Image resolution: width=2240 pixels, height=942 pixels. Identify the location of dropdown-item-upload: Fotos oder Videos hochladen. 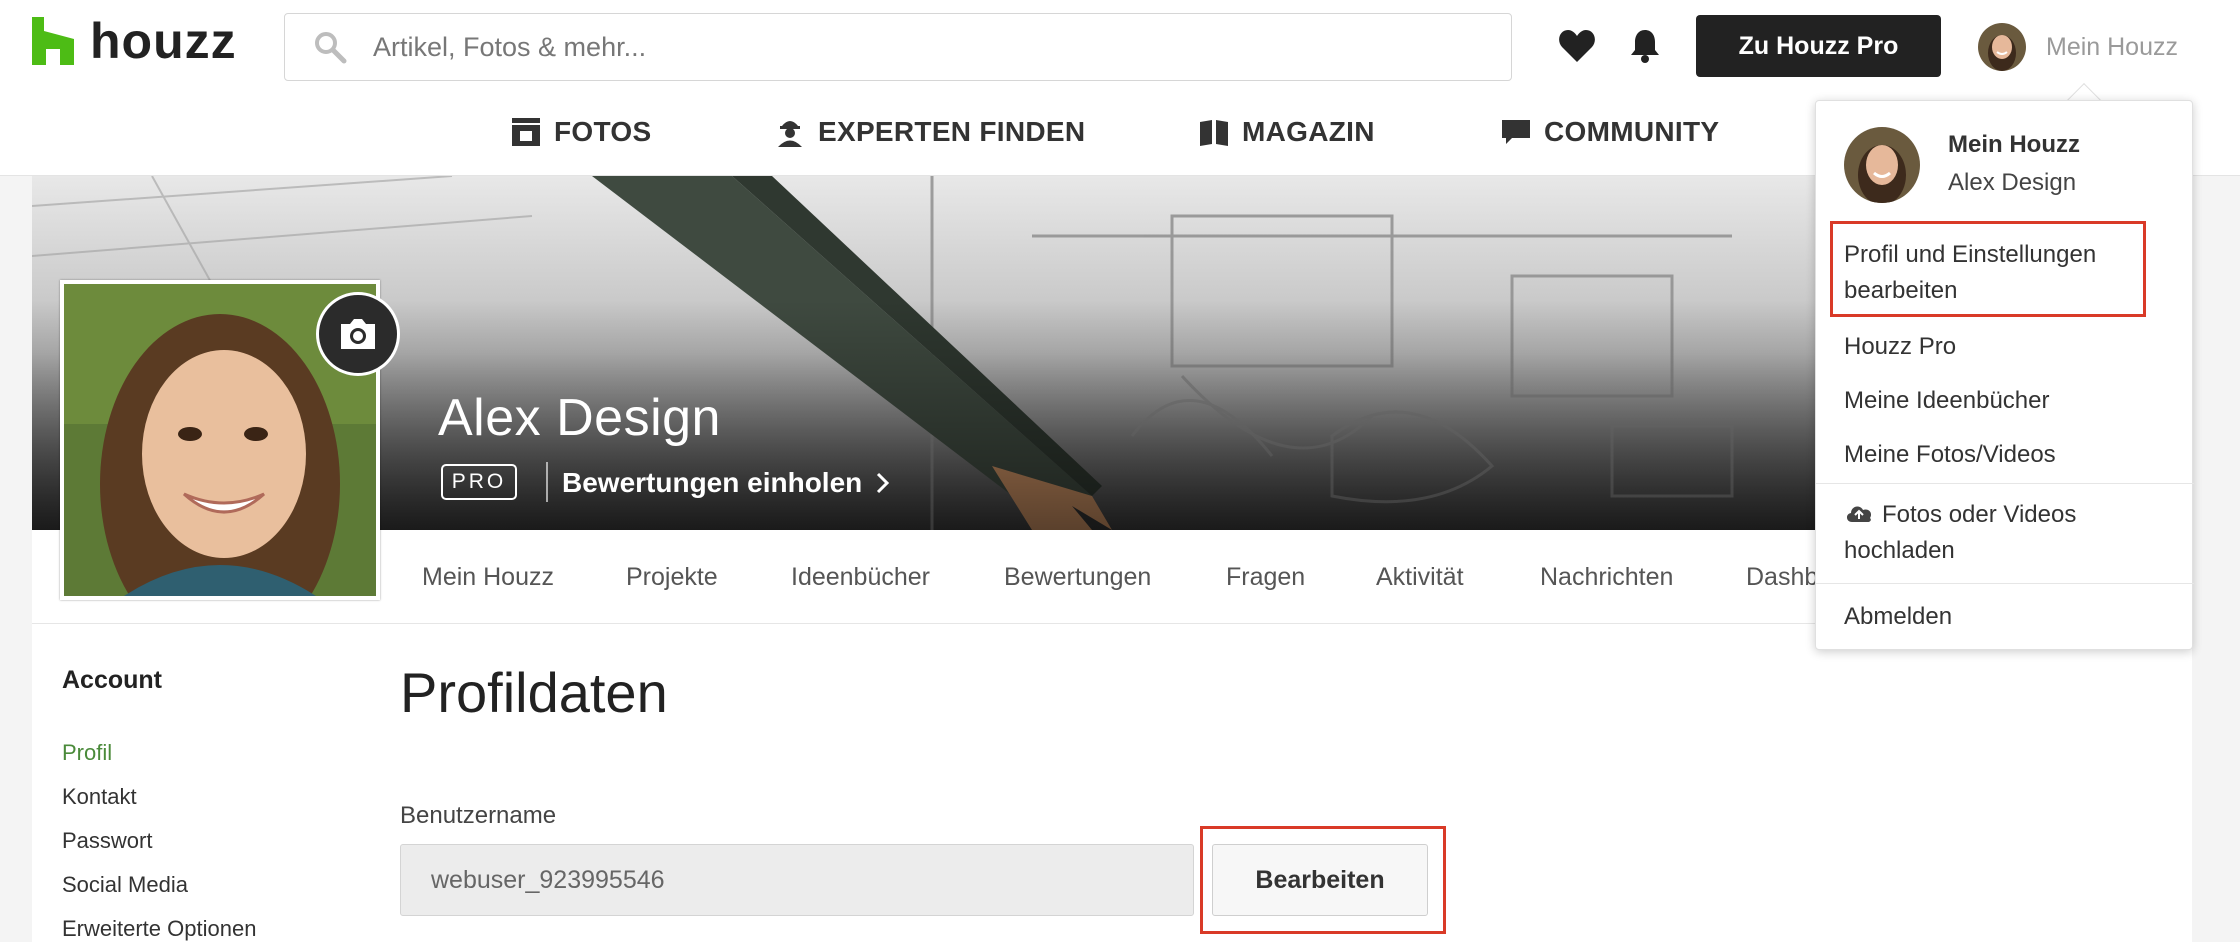
(1960, 533).